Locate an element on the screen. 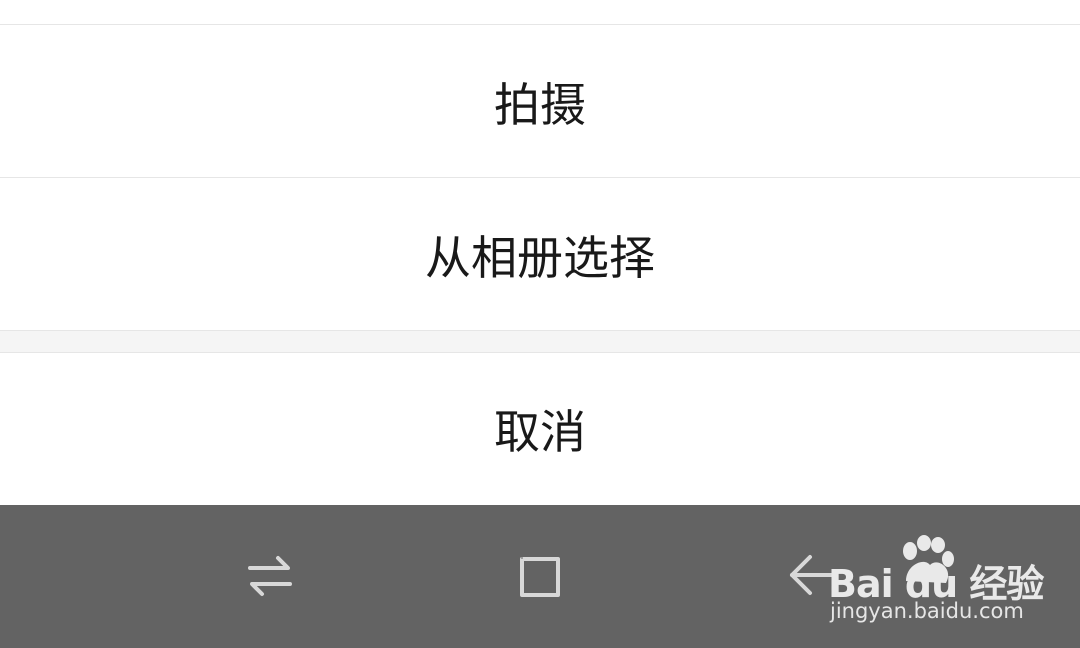 This screenshot has width=1080, height=648. cancel-label: 取消 is located at coordinates (540, 432).